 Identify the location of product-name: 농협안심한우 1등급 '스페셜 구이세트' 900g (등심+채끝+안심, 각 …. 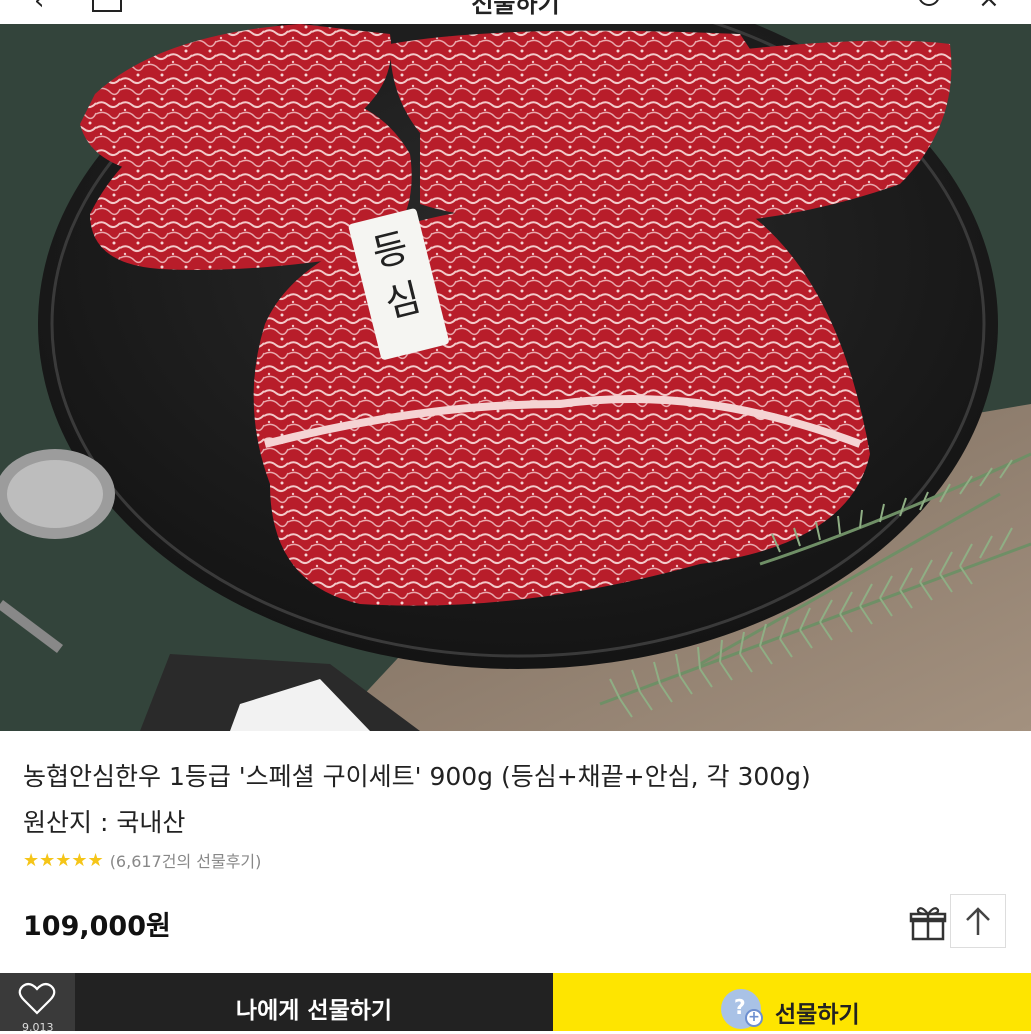
(417, 776).